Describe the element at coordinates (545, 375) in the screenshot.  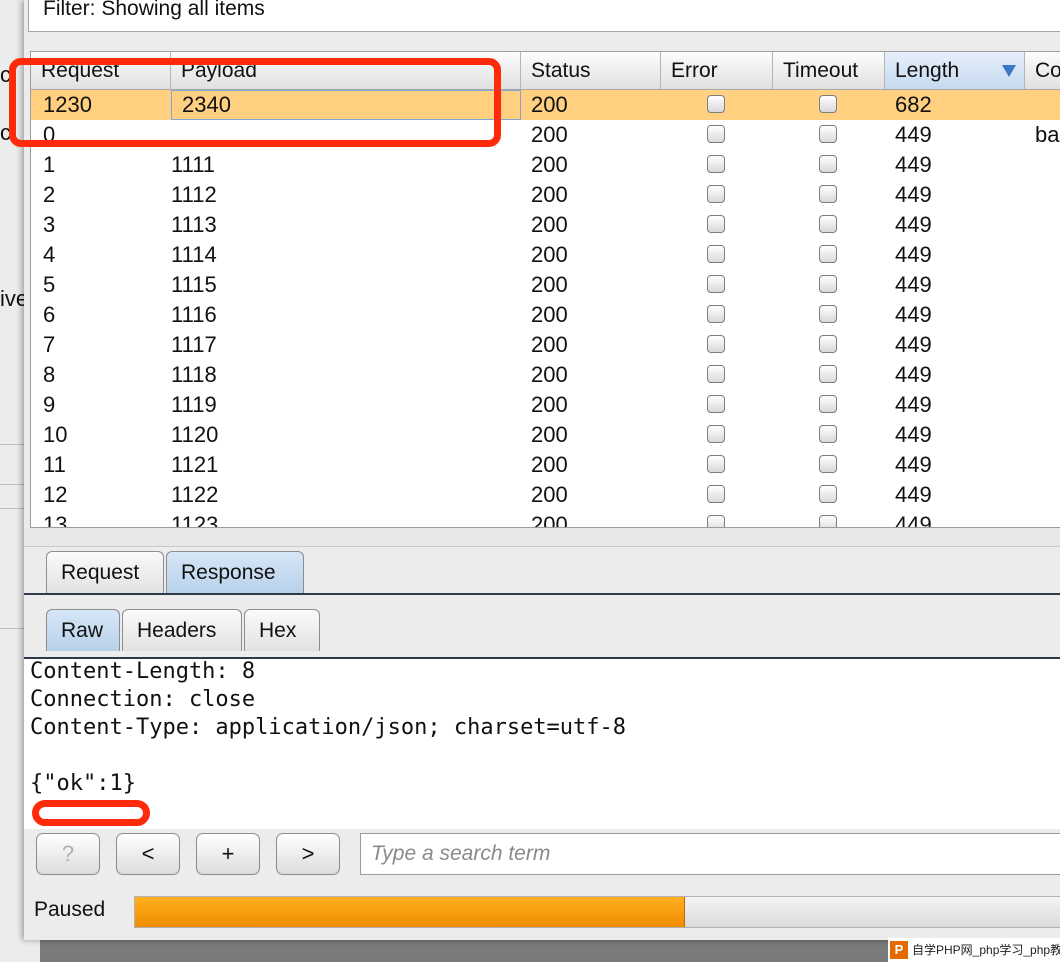
I see `table-row: 8 1118 200 449` at that location.